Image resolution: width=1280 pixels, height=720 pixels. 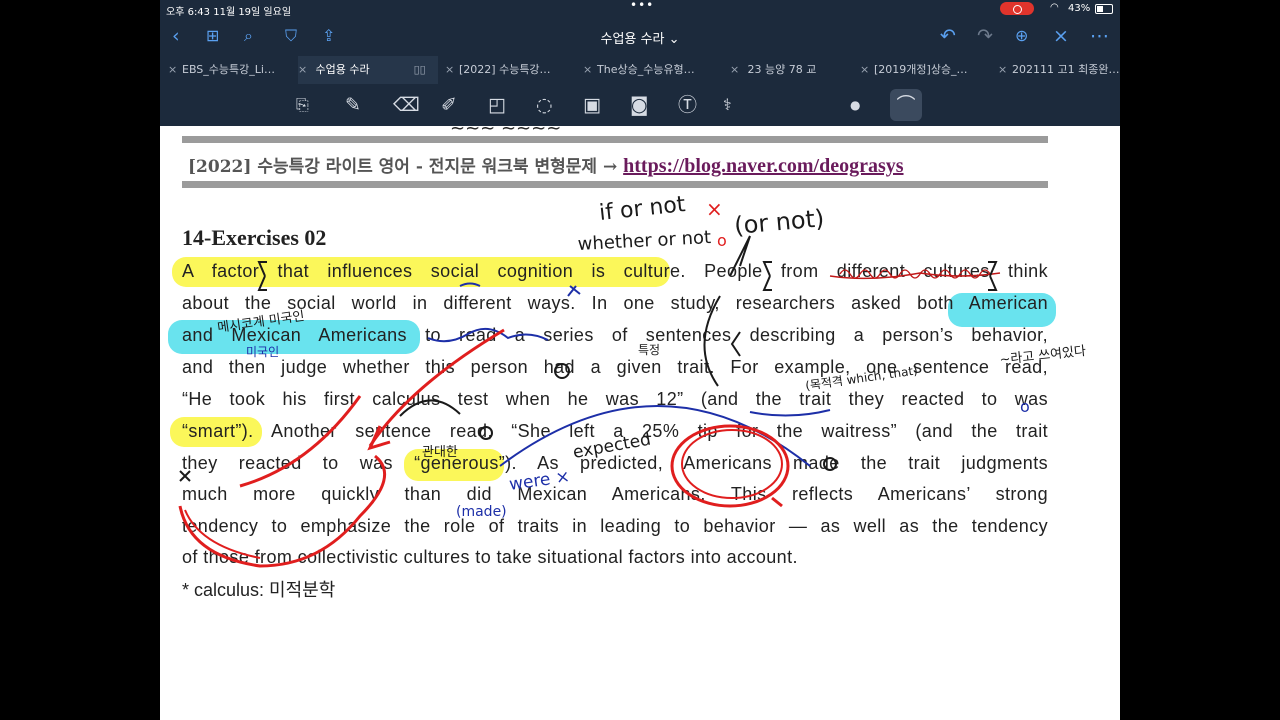 I want to click on redo-icon: ↷, so click(x=985, y=36).